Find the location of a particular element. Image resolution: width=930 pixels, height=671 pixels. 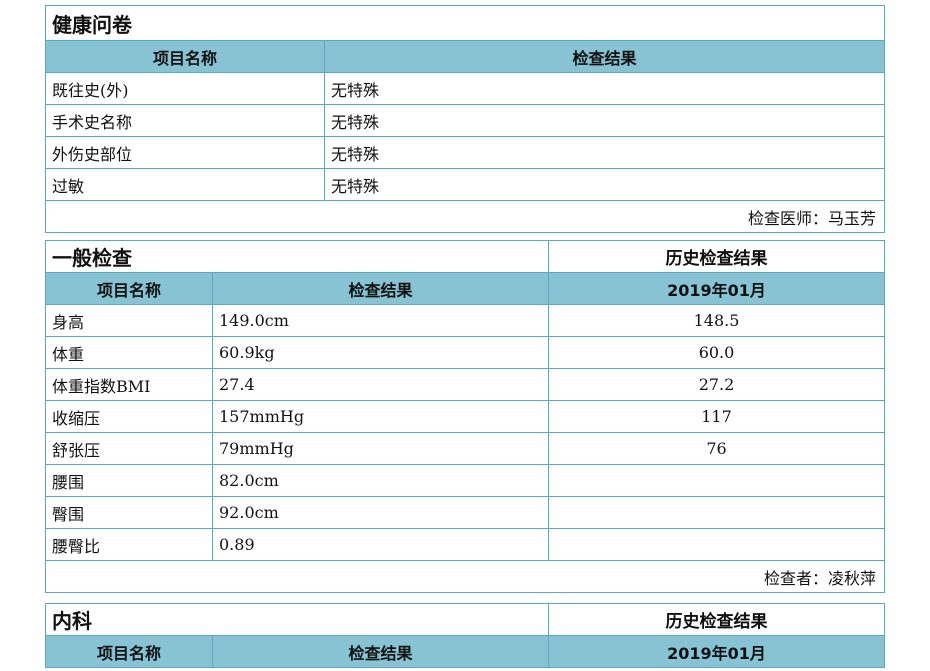

table-row: 手术史名称 无特殊 is located at coordinates (465, 120).